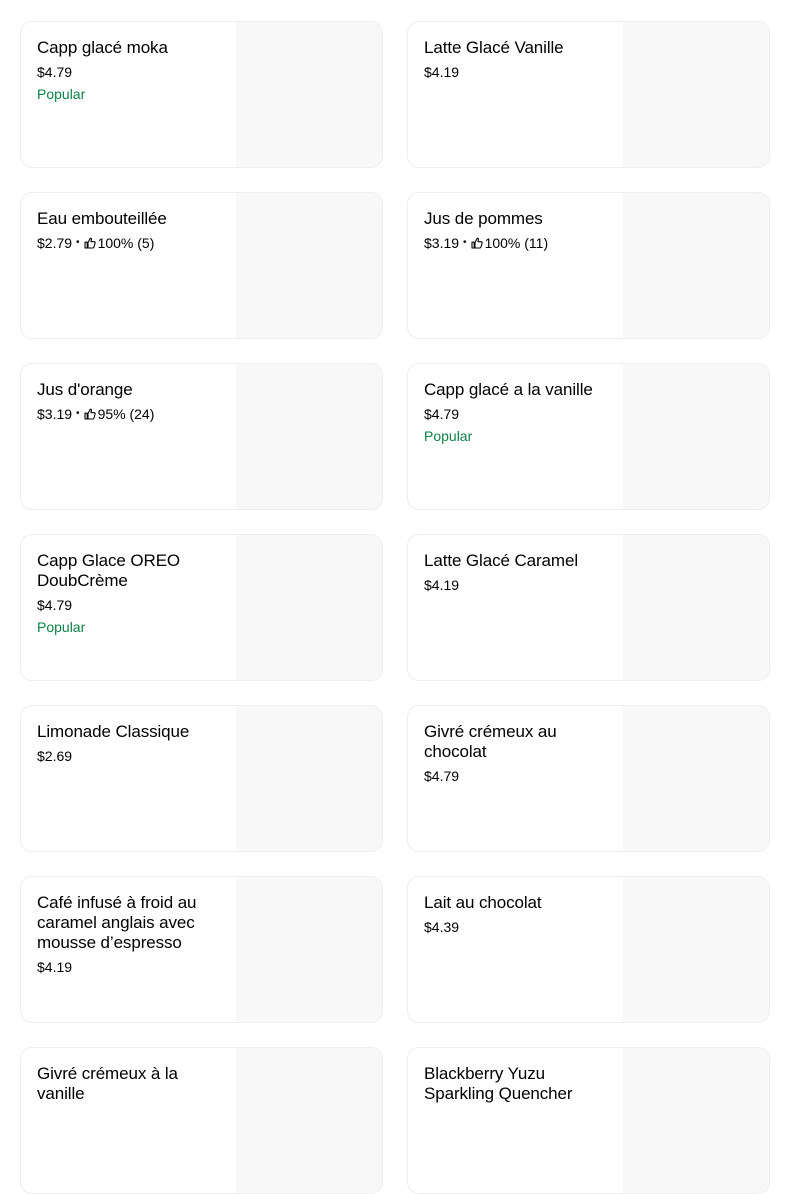  I want to click on menu-item-info: Capp glacé a la vanille $4.79 Popular, so click(514, 412).